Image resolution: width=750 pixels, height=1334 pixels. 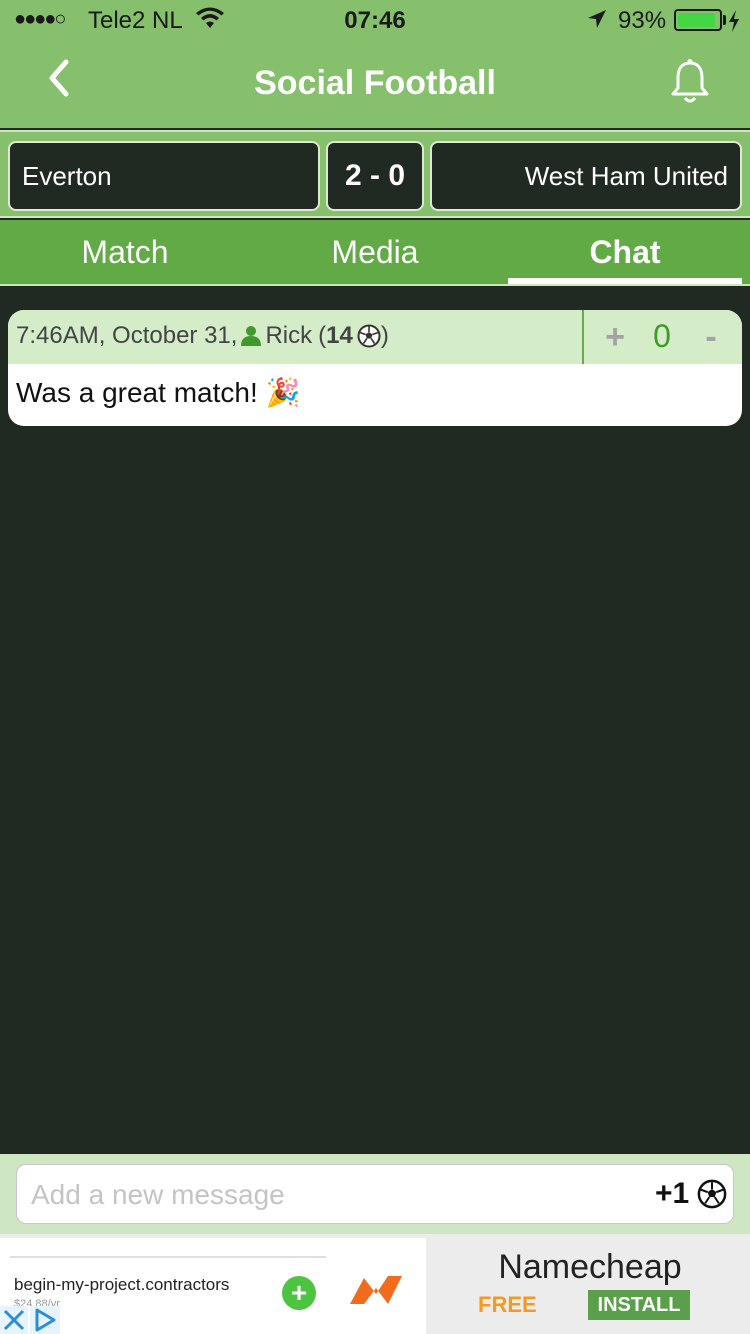 I want to click on match-score: 2 - 0, so click(x=375, y=176).